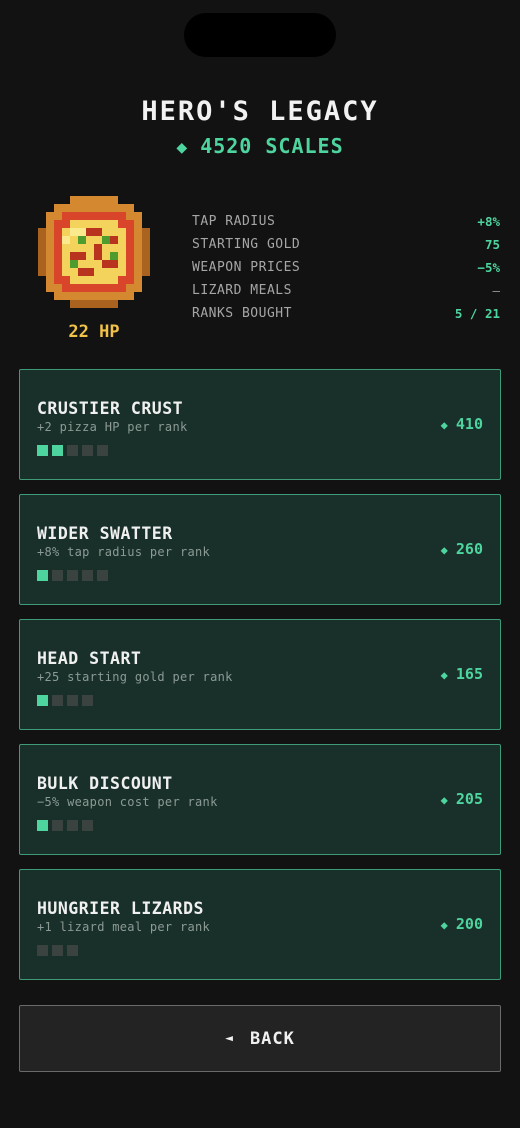 This screenshot has height=1128, width=520. Describe the element at coordinates (94, 332) in the screenshot. I see `pizza-hp: 22 HP` at that location.